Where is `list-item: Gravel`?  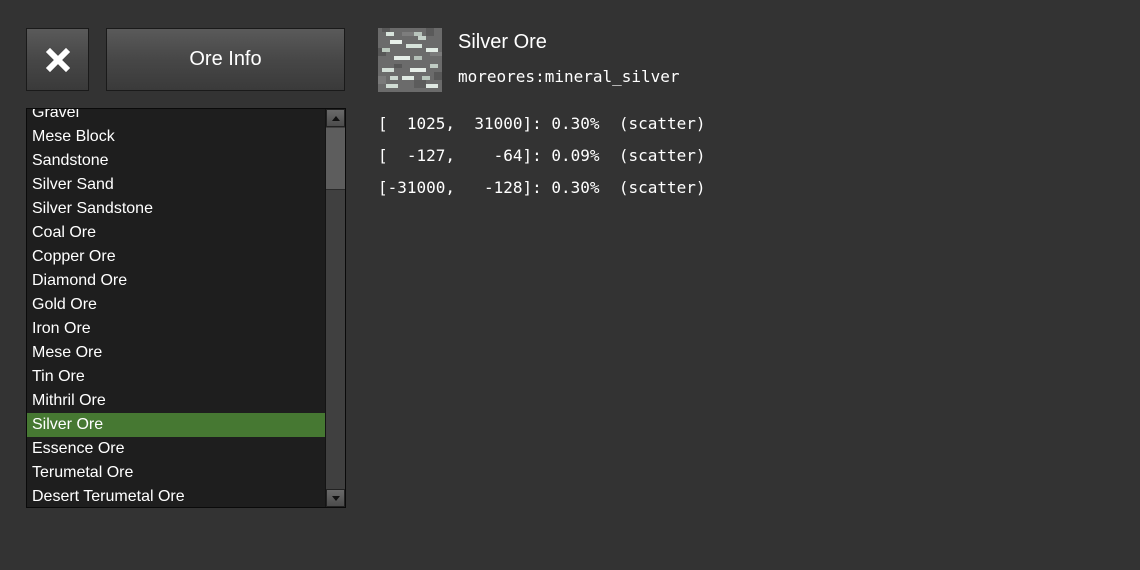
list-item: Gravel is located at coordinates (176, 117).